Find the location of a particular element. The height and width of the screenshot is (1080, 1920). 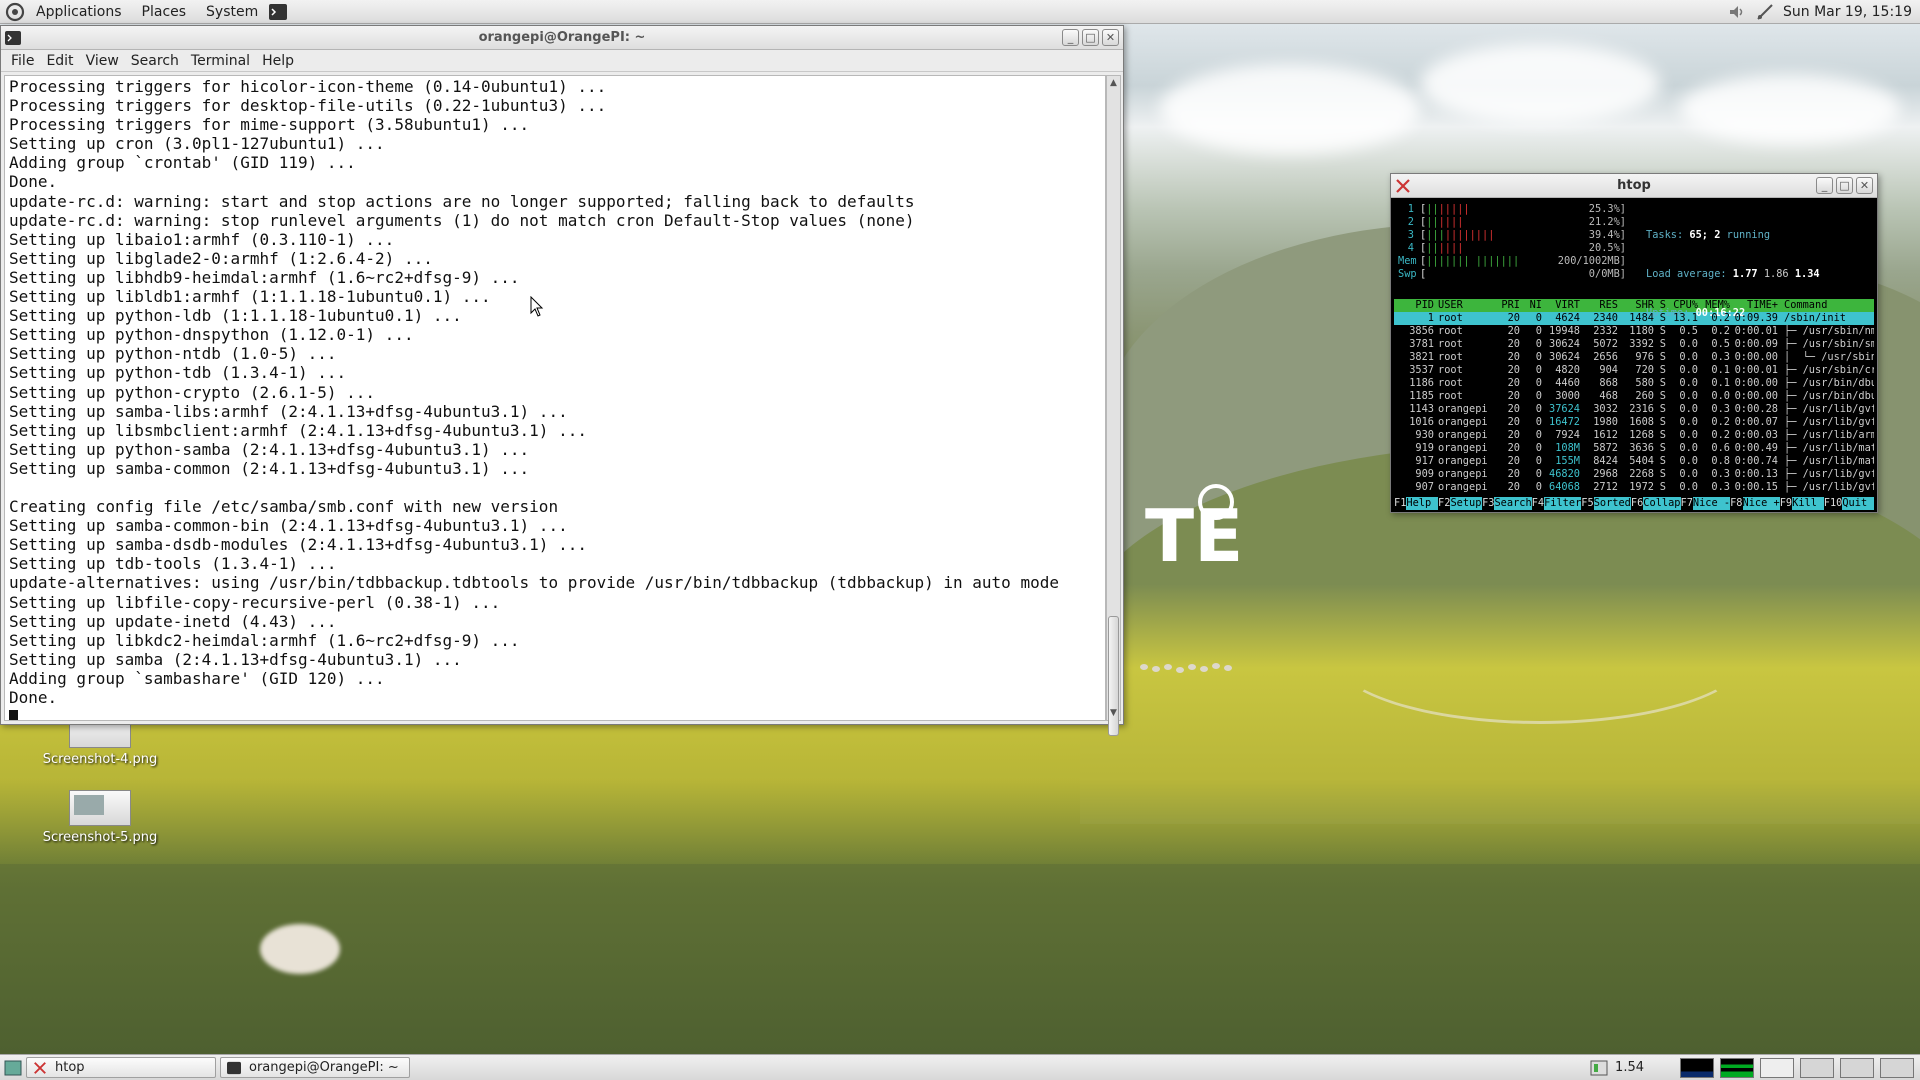

htop-titlebar: htop _ □ ✕ is located at coordinates (1634, 186).